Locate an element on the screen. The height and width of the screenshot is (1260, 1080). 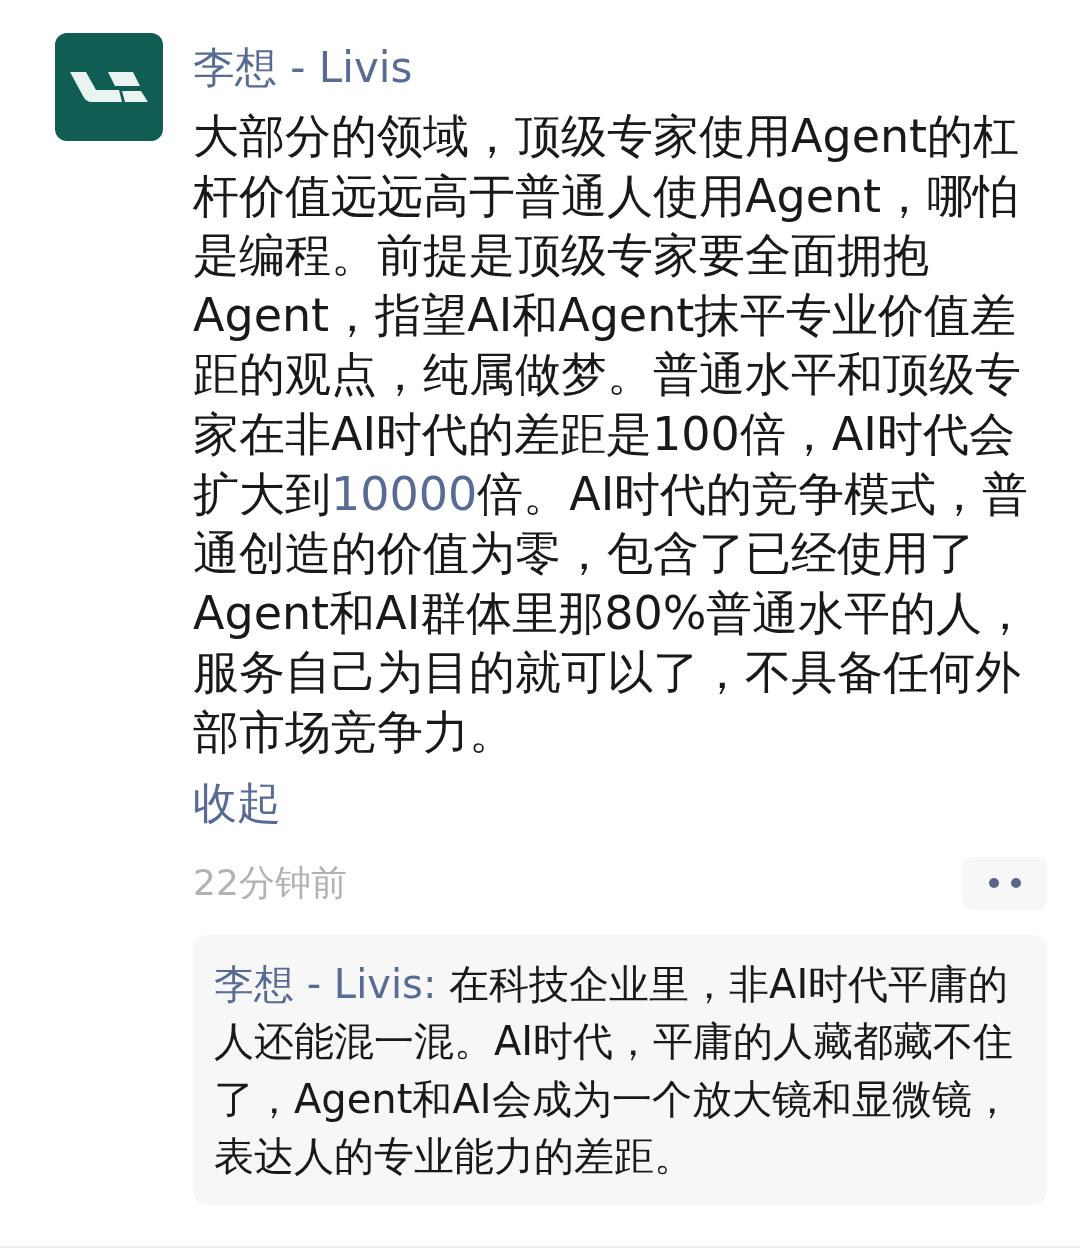
more-button is located at coordinates (1004, 883).